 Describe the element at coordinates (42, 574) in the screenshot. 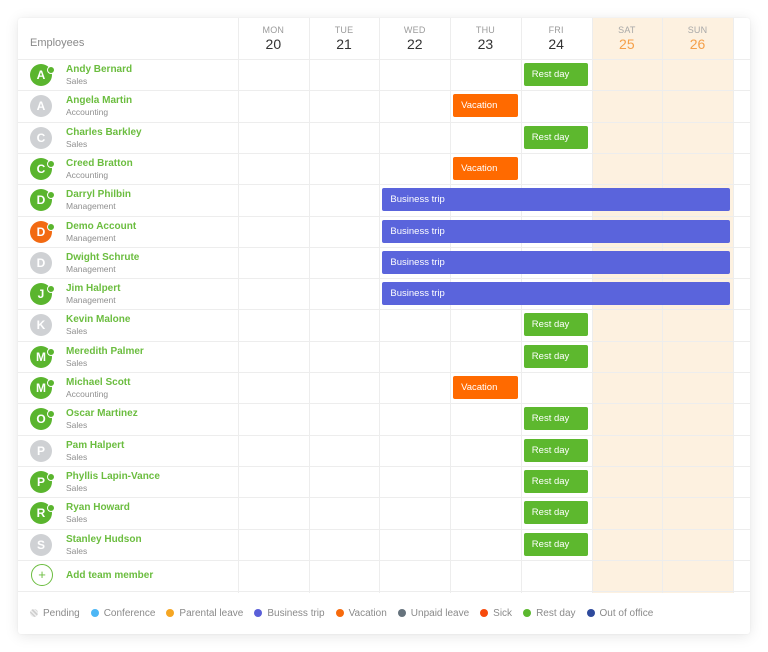

I see `plus-icon: +` at that location.